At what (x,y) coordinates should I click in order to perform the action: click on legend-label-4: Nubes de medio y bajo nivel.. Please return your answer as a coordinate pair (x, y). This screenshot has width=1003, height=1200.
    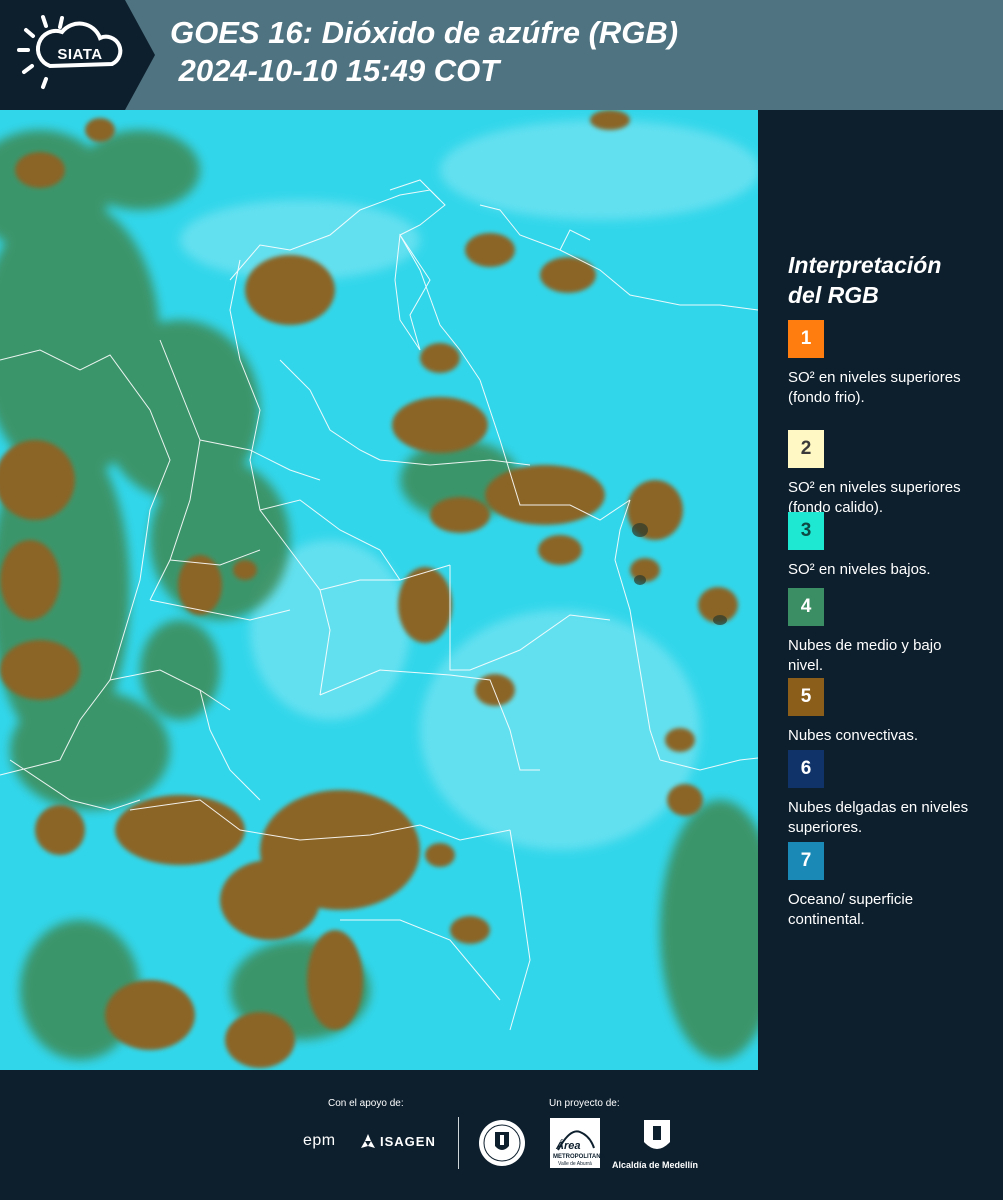
    Looking at the image, I should click on (865, 655).